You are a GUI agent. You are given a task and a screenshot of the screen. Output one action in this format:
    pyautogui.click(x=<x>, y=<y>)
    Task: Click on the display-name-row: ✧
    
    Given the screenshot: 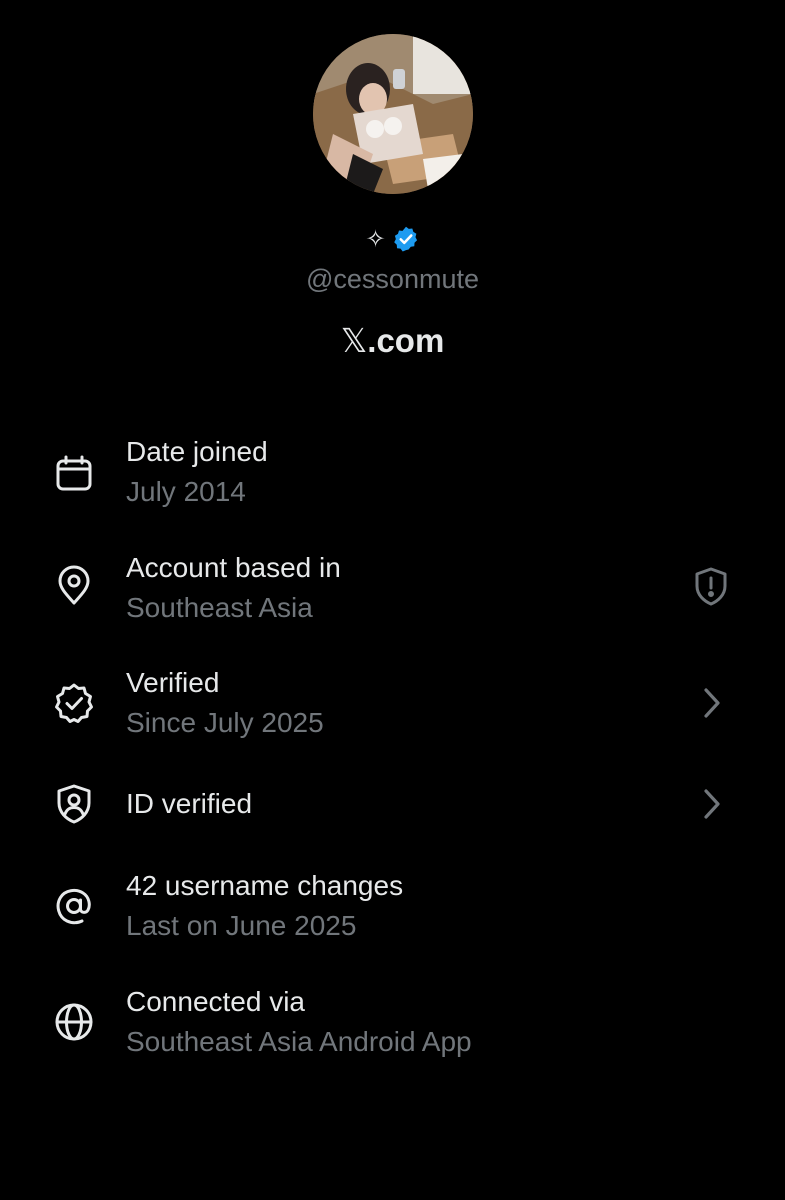 What is the action you would take?
    pyautogui.click(x=392, y=239)
    